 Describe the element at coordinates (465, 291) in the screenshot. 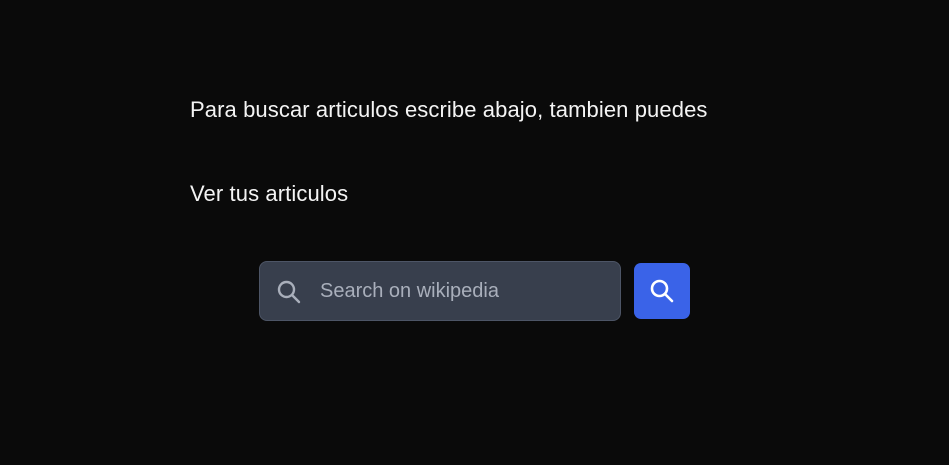

I see `search-input` at that location.